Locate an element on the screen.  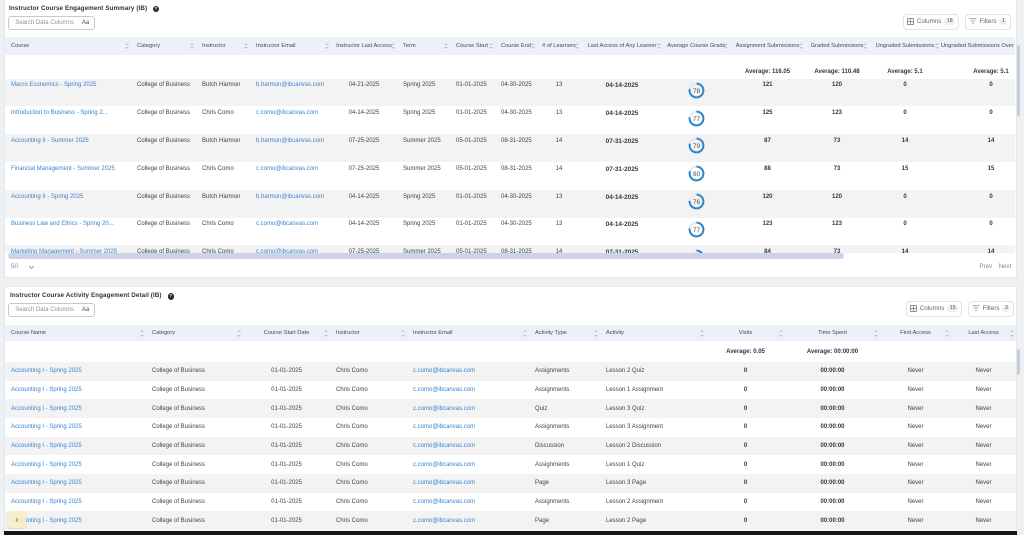
svg-text: 80 is located at coordinates (697, 174).